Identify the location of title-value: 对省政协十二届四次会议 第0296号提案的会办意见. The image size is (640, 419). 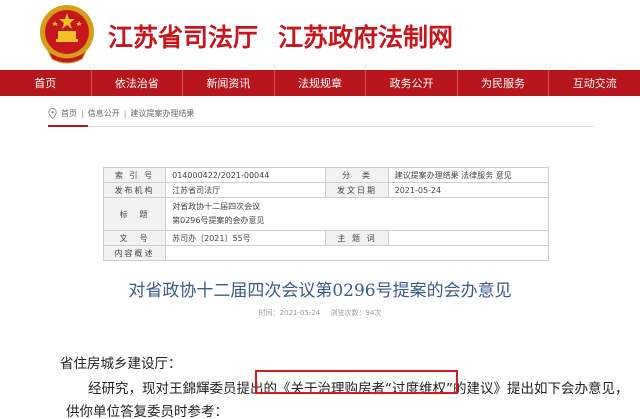
(357, 214).